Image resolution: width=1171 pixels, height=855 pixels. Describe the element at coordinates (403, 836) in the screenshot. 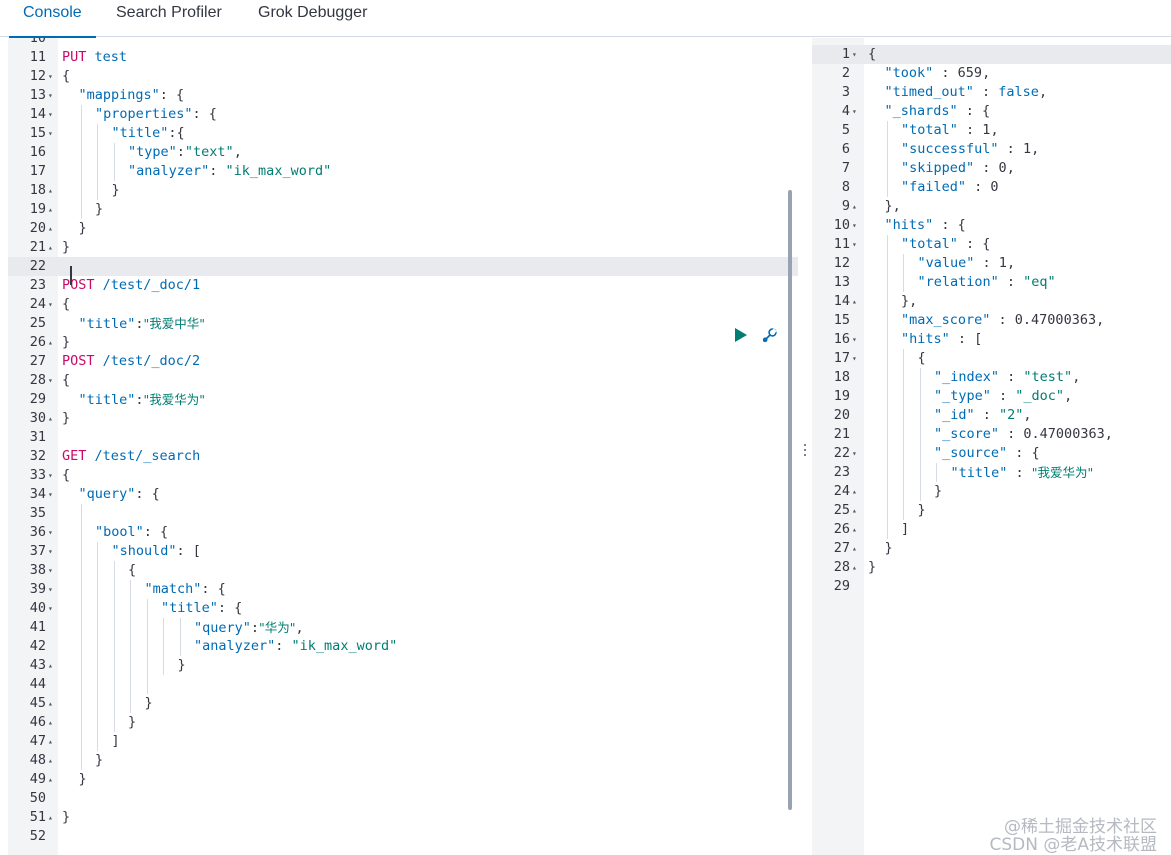

I see `editor-line: 52` at that location.